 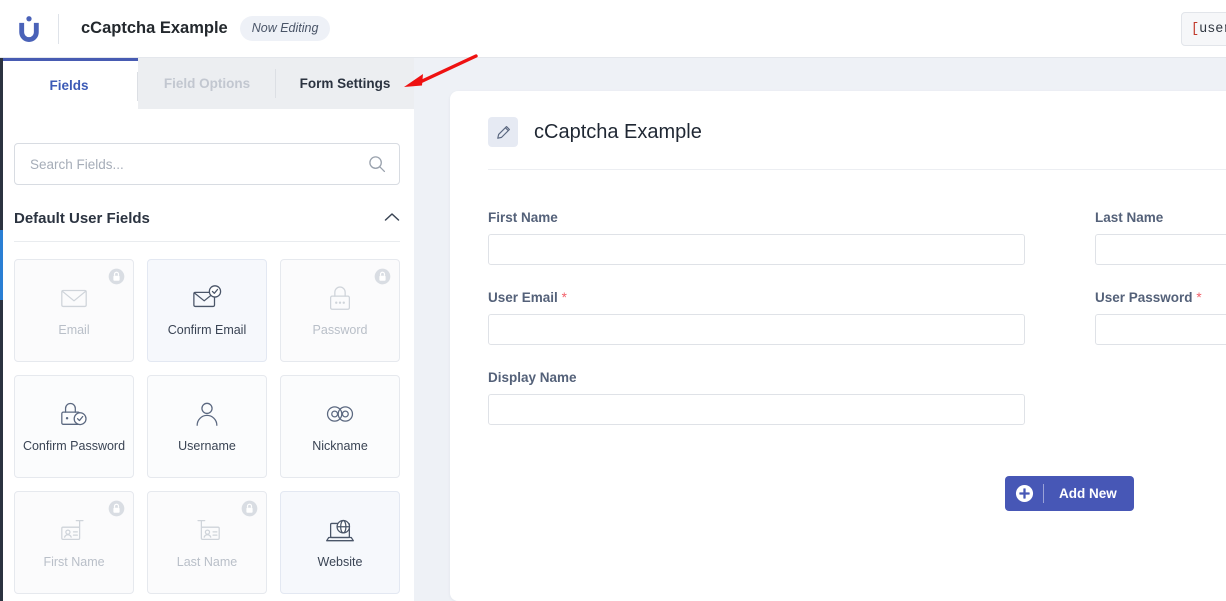 I want to click on padlock-dots-icon, so click(x=340, y=298).